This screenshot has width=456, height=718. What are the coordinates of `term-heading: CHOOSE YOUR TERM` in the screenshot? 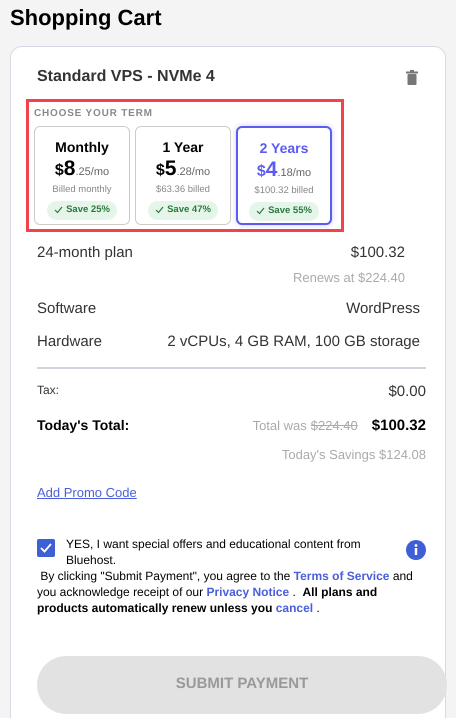 It's located at (94, 114).